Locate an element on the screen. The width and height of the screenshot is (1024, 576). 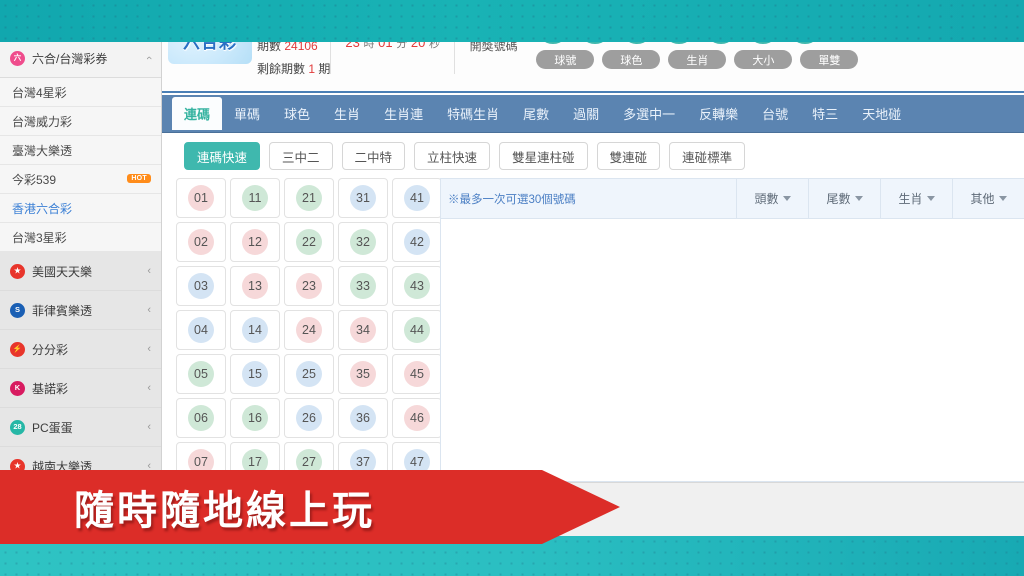
number-cell: 43 is located at coordinates (417, 286).